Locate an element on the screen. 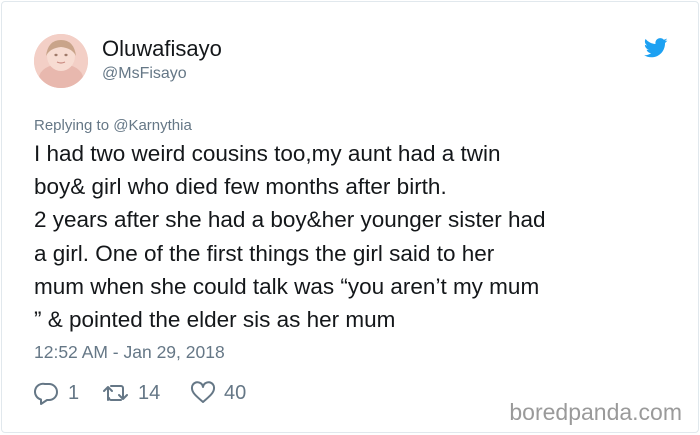 The image size is (700, 435). reply-count: 1 is located at coordinates (74, 392).